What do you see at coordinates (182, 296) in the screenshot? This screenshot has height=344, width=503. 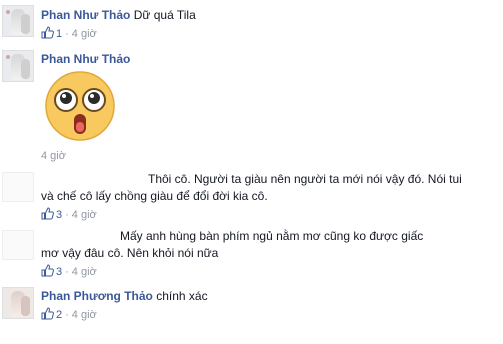 I see `comment-text: chính xác` at bounding box center [182, 296].